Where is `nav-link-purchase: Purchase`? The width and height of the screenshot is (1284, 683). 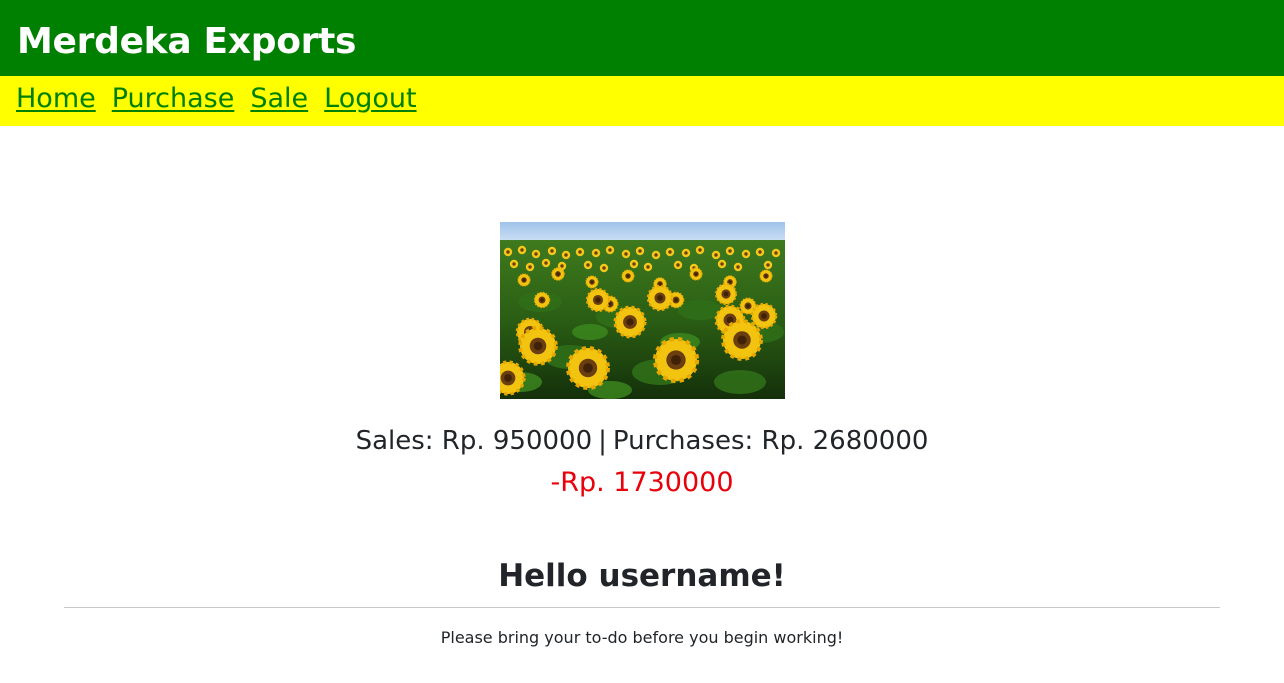
nav-link-purchase: Purchase is located at coordinates (173, 99).